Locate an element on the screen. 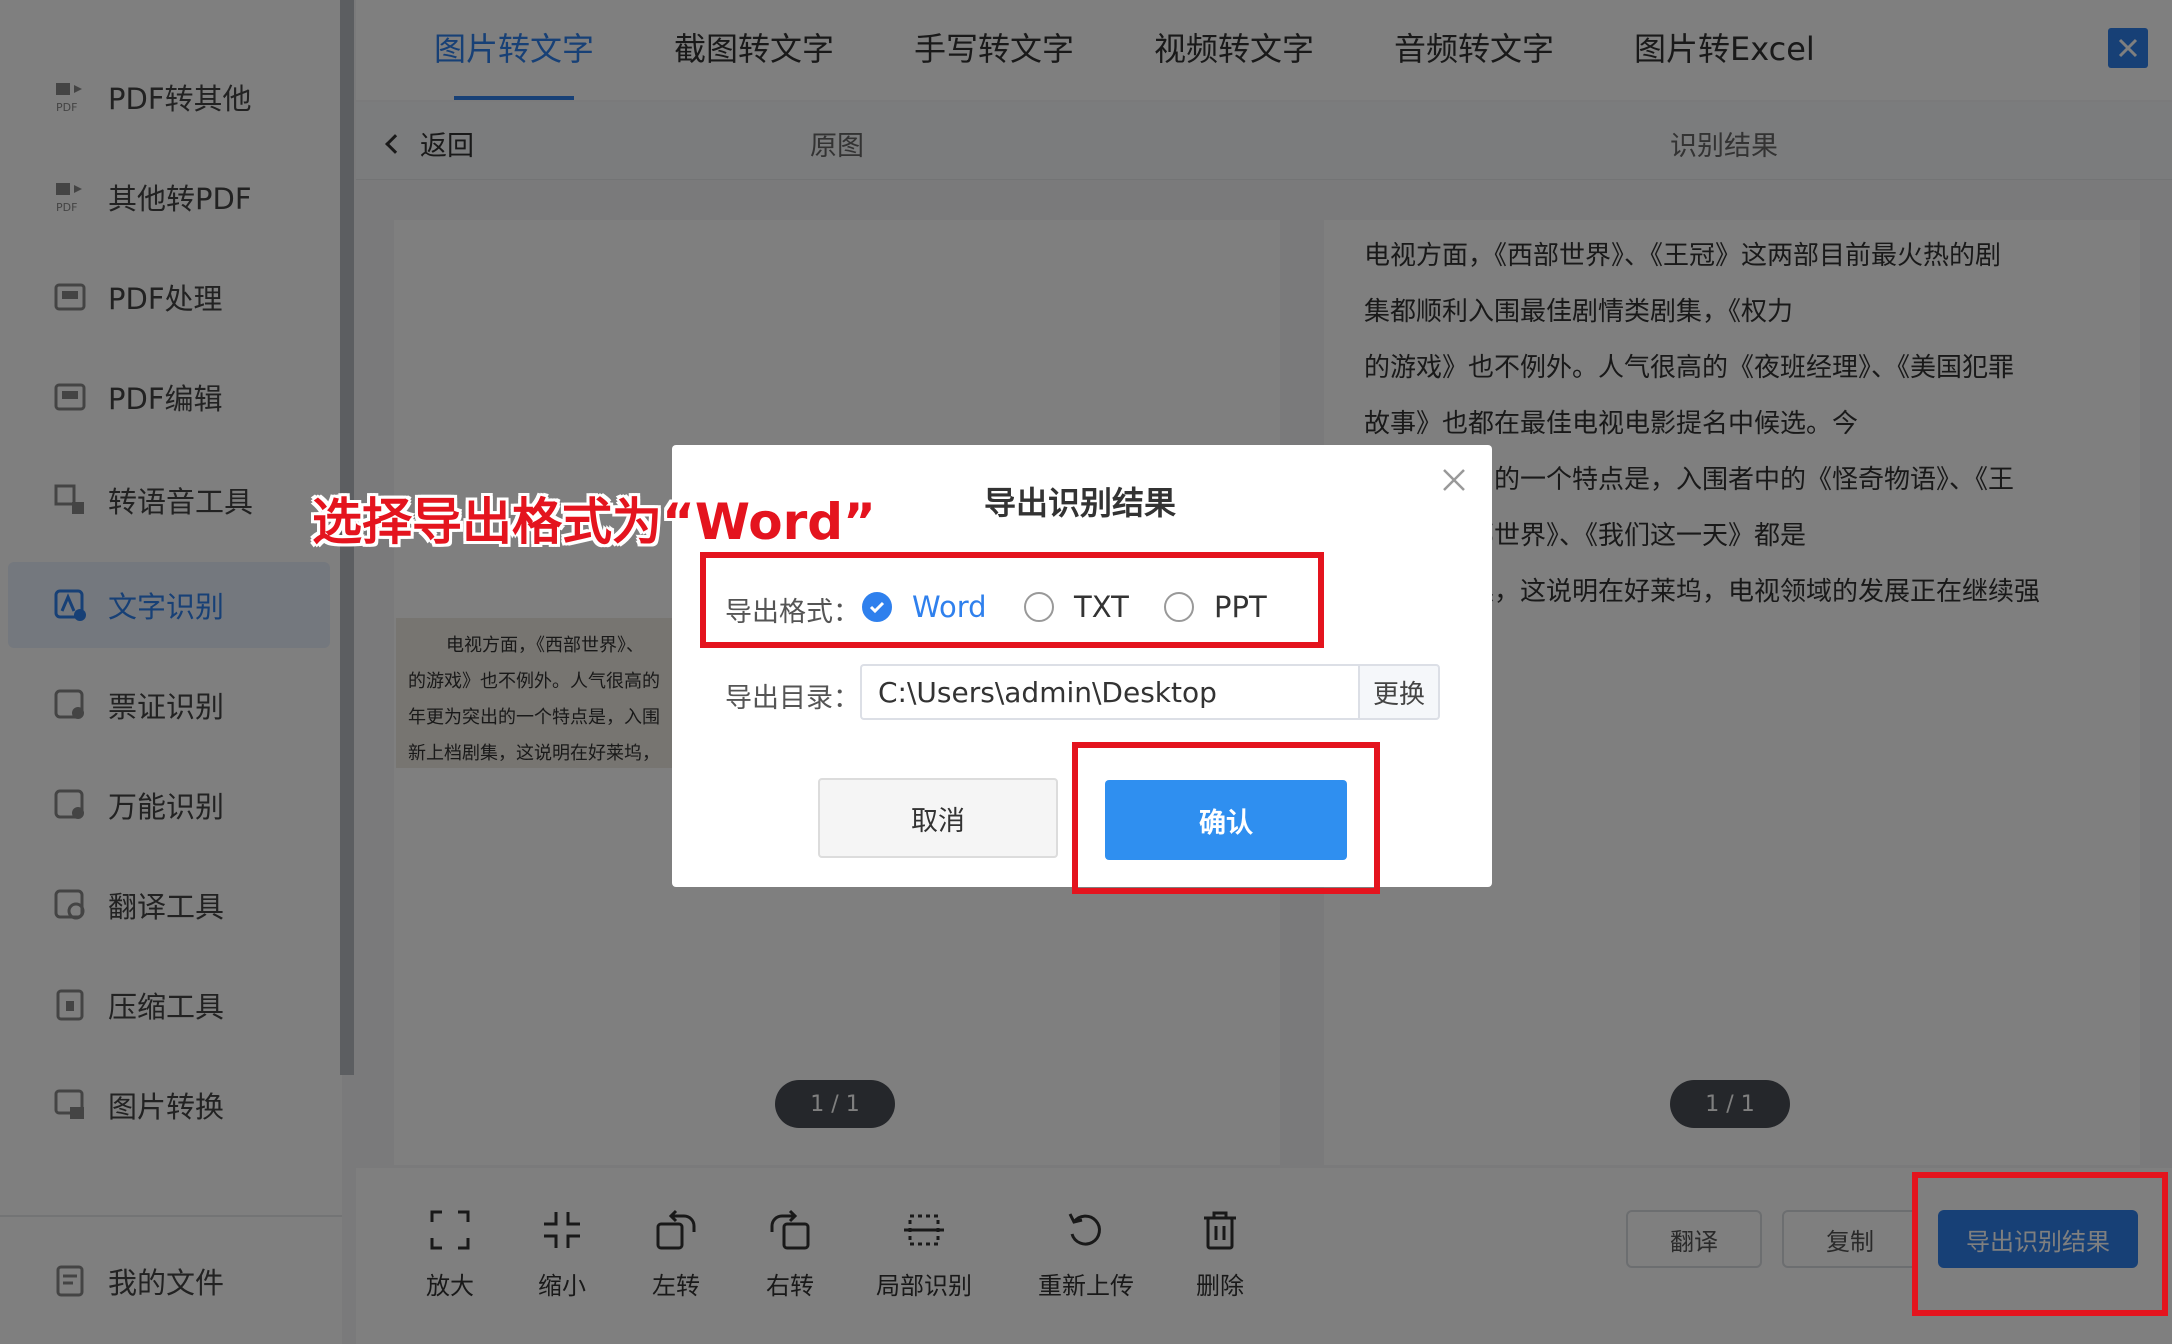  dialog-close-button is located at coordinates (1454, 480).